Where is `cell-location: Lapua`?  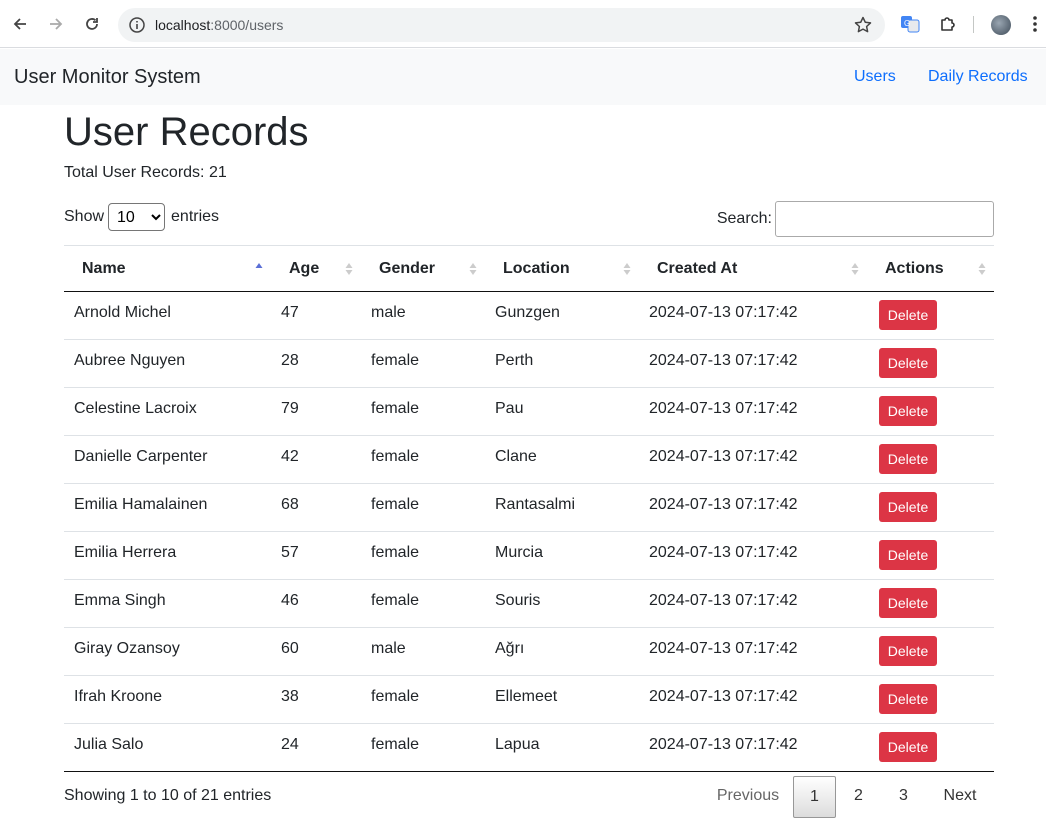 cell-location: Lapua is located at coordinates (562, 747).